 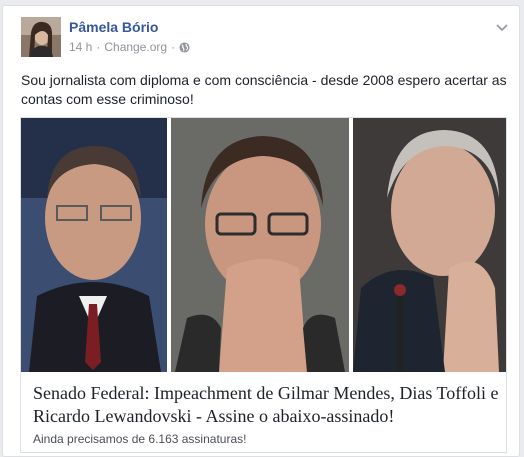 What do you see at coordinates (135, 47) in the screenshot?
I see `post-source: Change.org` at bounding box center [135, 47].